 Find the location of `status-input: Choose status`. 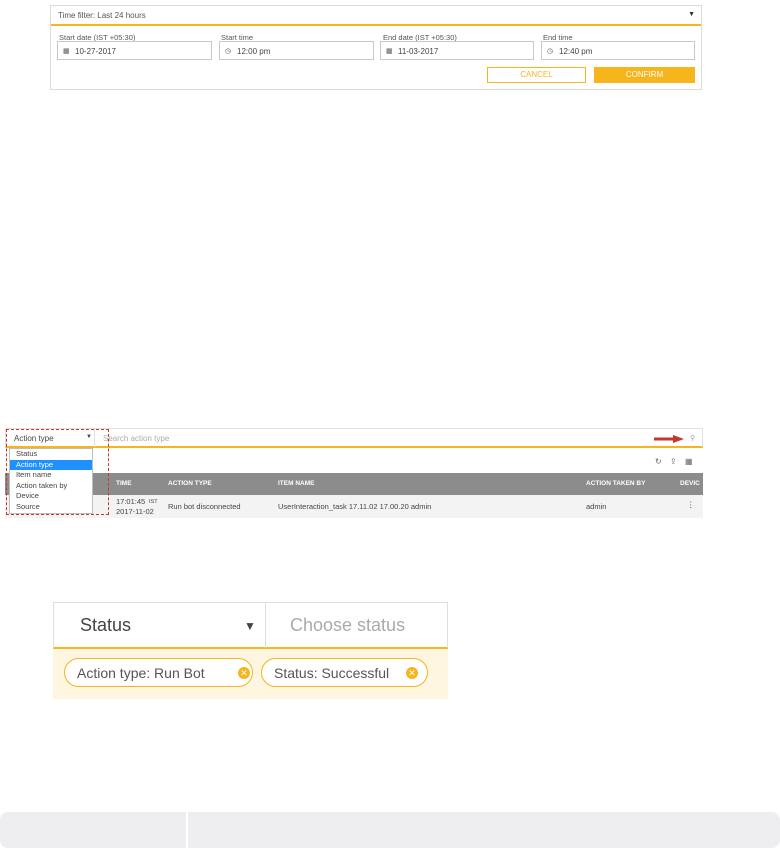

status-input: Choose status is located at coordinates (347, 625).